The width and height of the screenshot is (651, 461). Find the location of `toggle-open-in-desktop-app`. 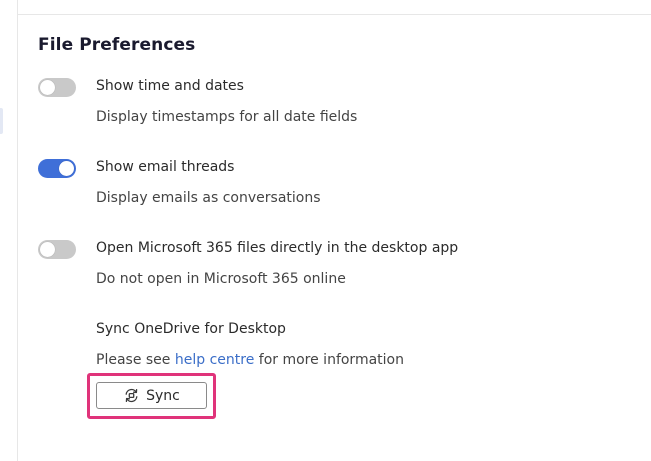

toggle-open-in-desktop-app is located at coordinates (57, 249).